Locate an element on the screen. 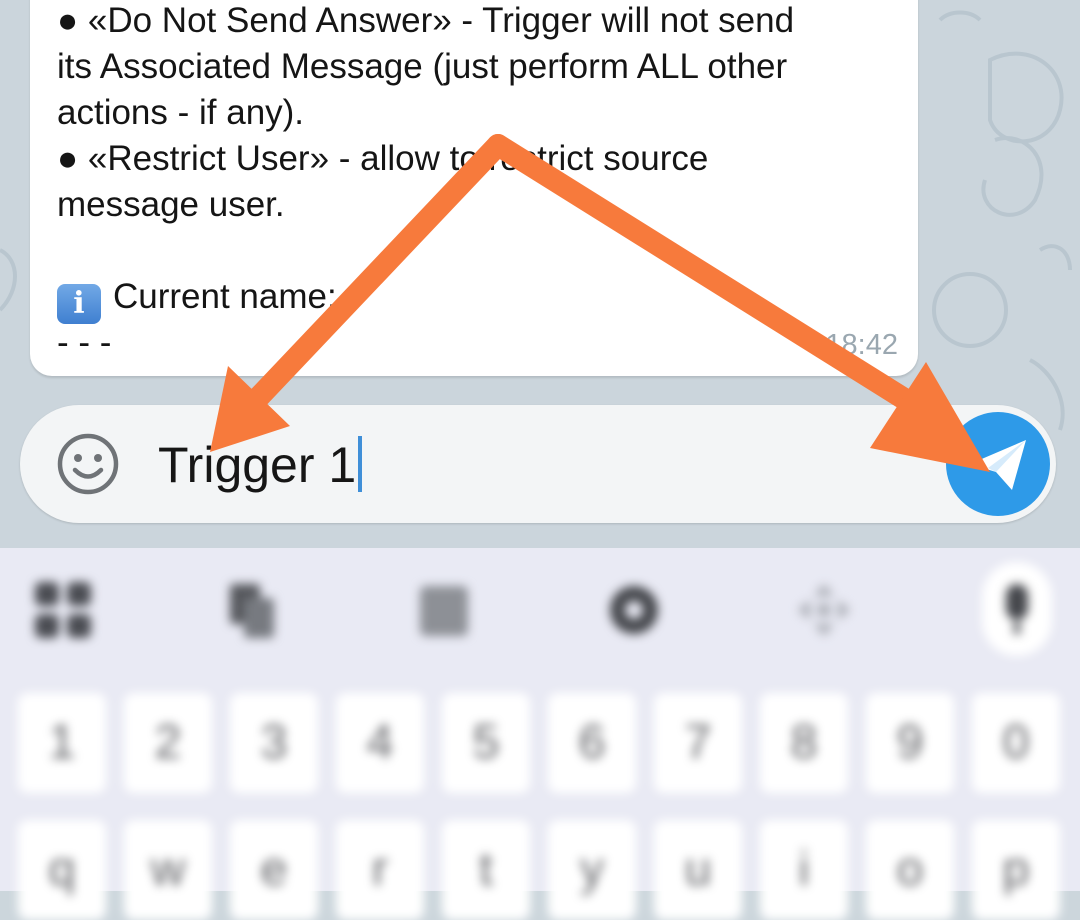 Image resolution: width=1080 pixels, height=920 pixels. keyboard-layout-icon is located at coordinates (444, 610).